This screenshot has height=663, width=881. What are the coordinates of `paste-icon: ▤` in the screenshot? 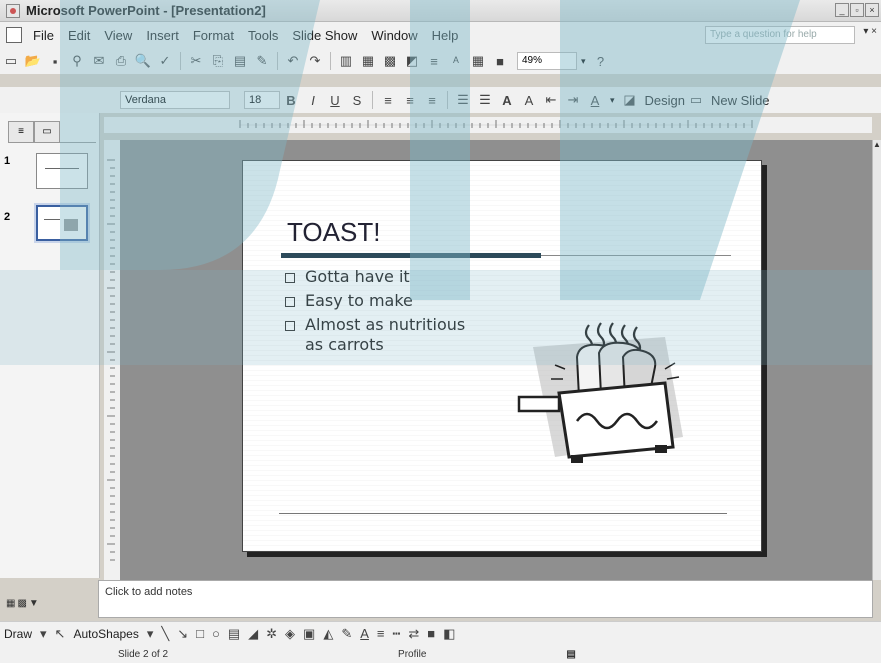 It's located at (240, 61).